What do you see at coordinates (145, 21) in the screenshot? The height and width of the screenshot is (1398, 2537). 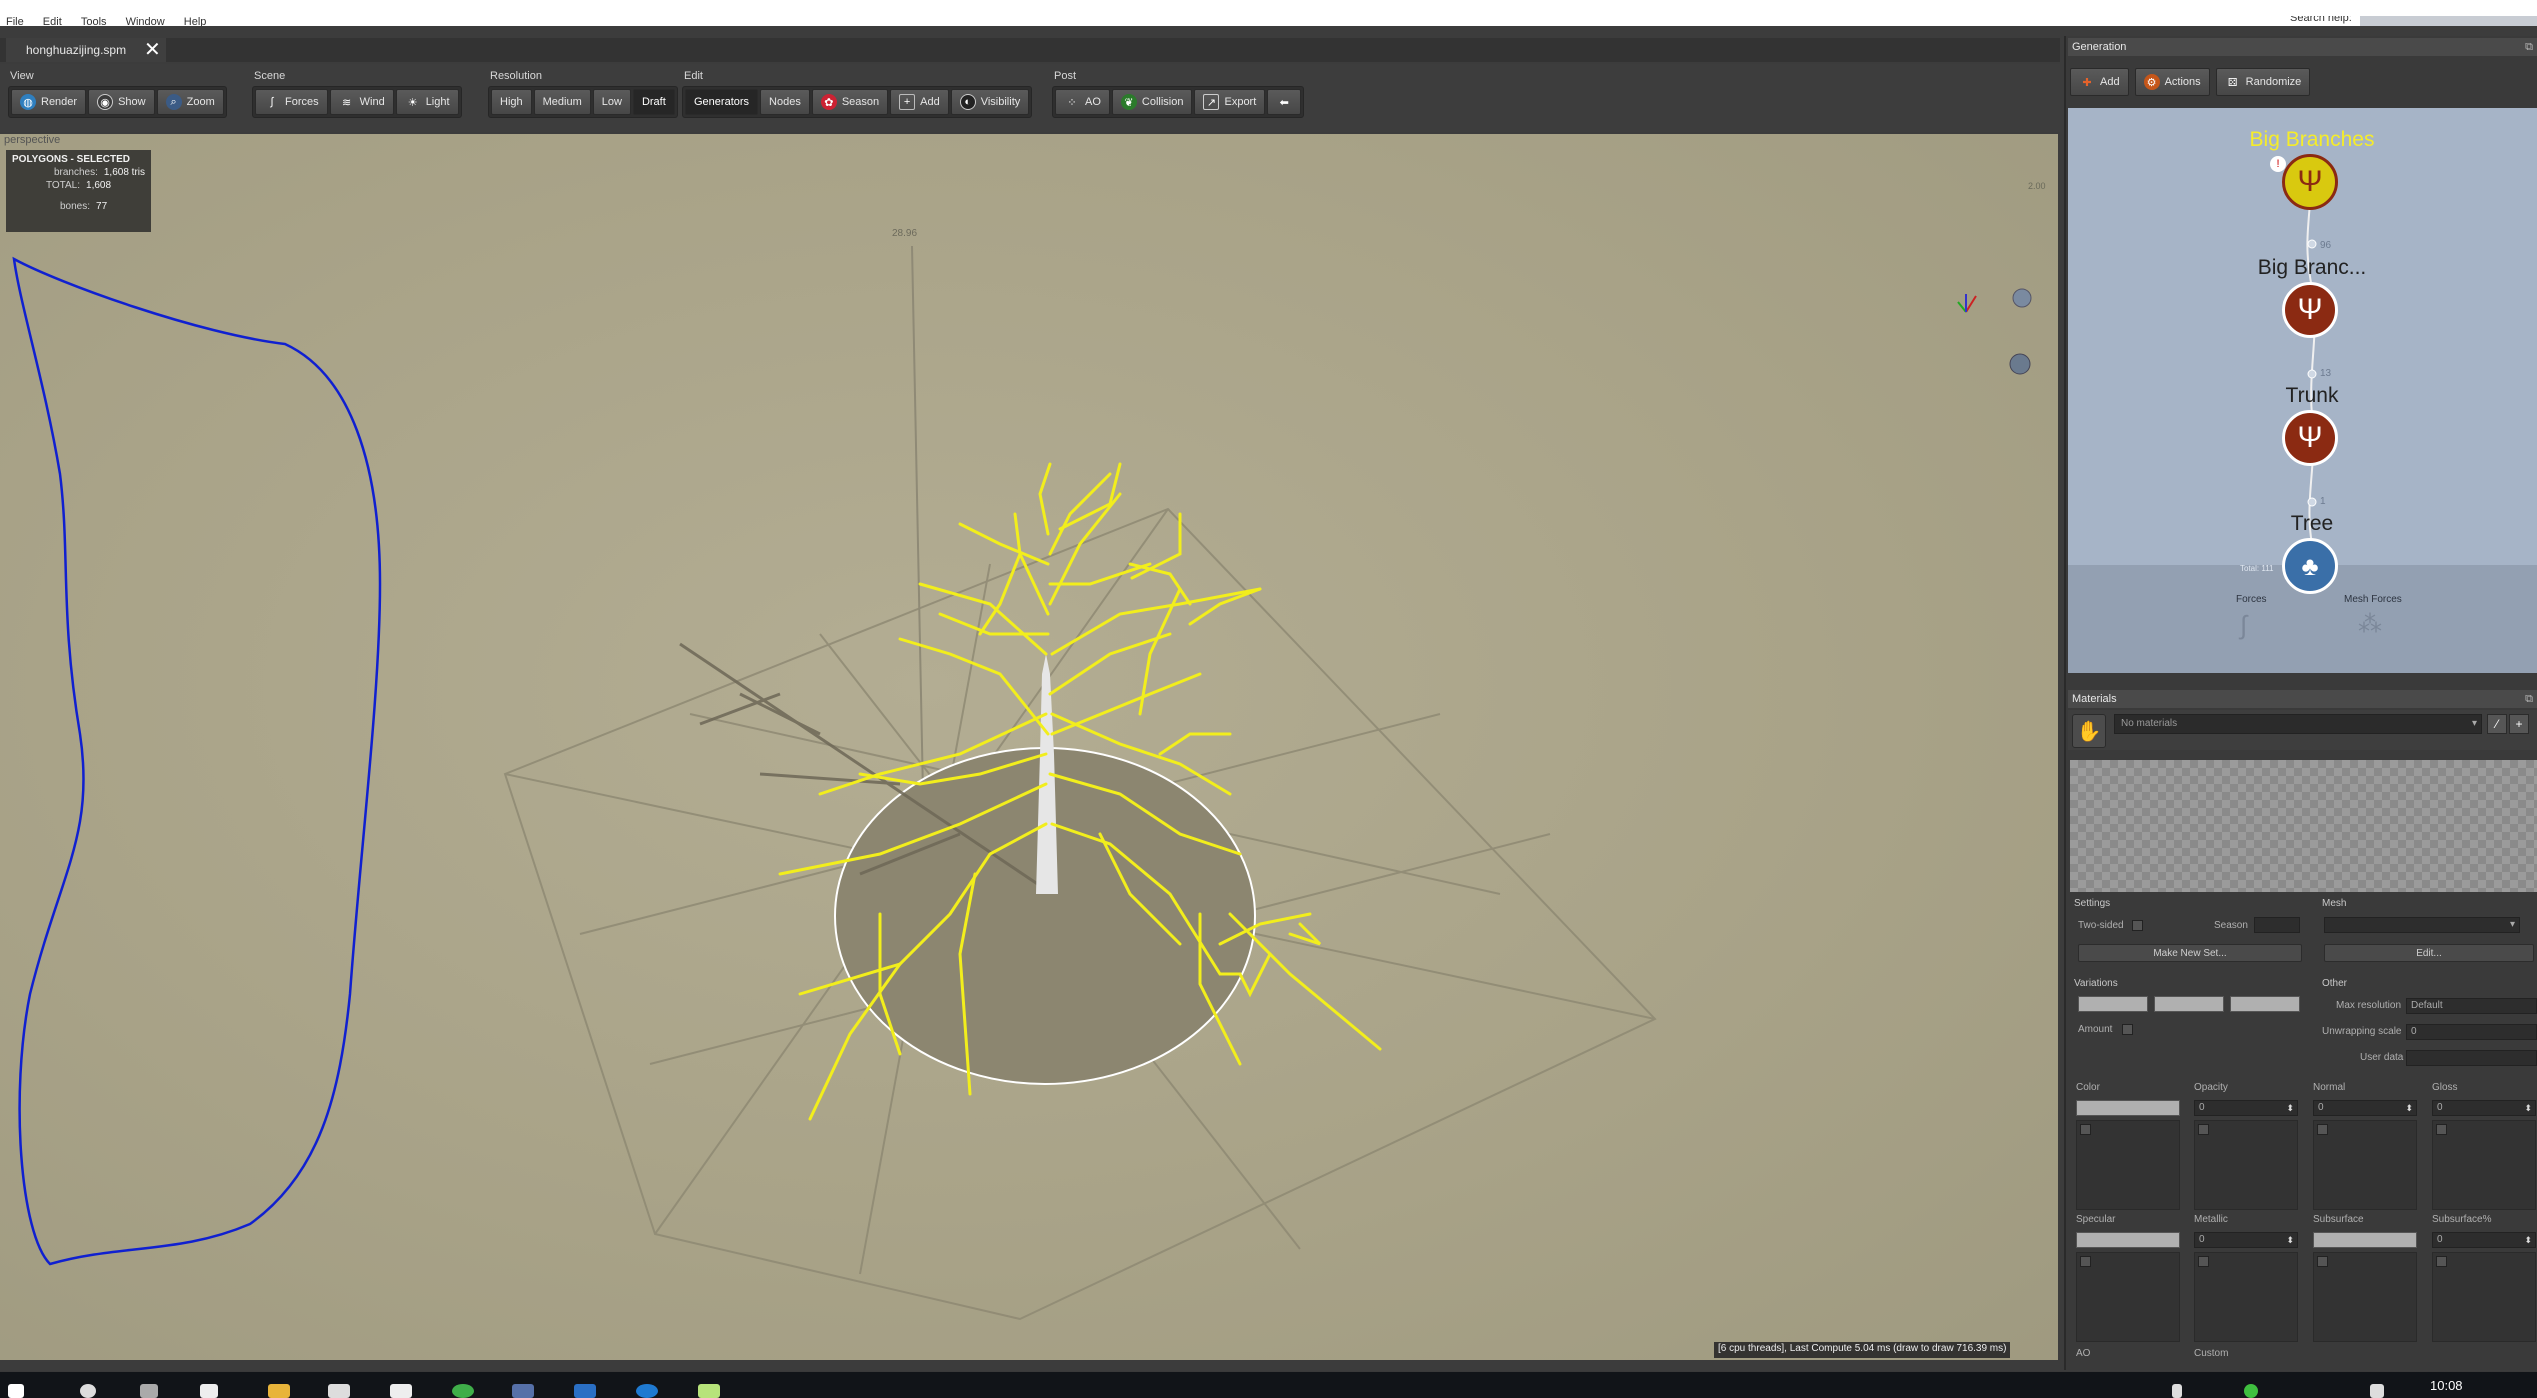 I see `menu-window: Window` at bounding box center [145, 21].